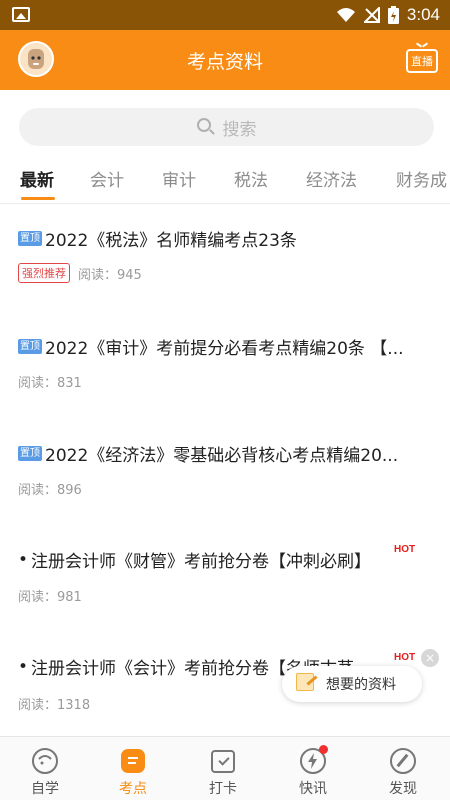  What do you see at coordinates (179, 178) in the screenshot?
I see `tab-audit: 审计` at bounding box center [179, 178].